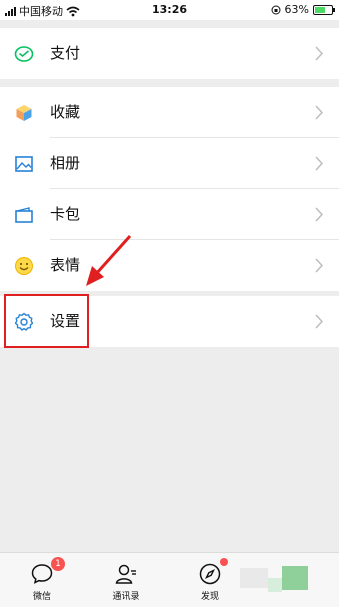  What do you see at coordinates (24, 266) in the screenshot?
I see `smiley-icon` at bounding box center [24, 266].